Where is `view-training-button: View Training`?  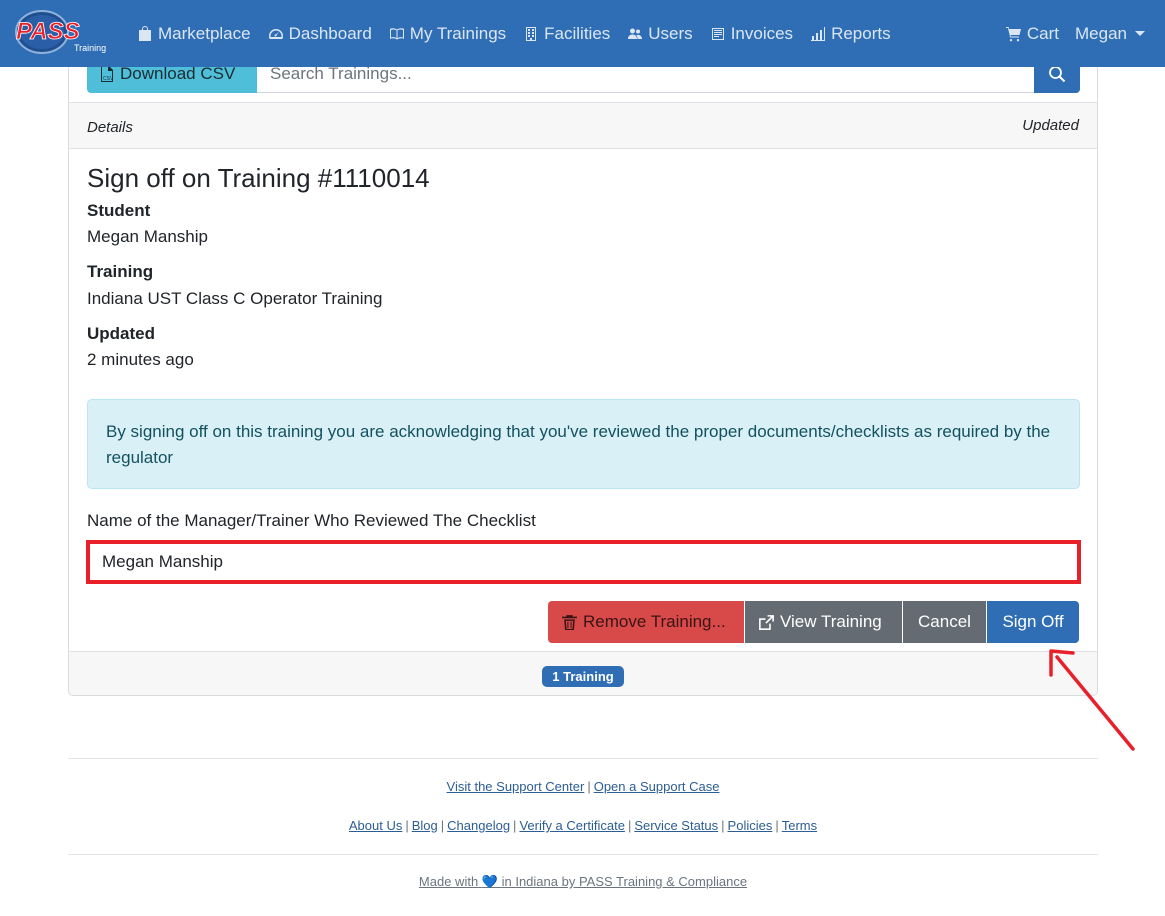 view-training-button: View Training is located at coordinates (823, 622).